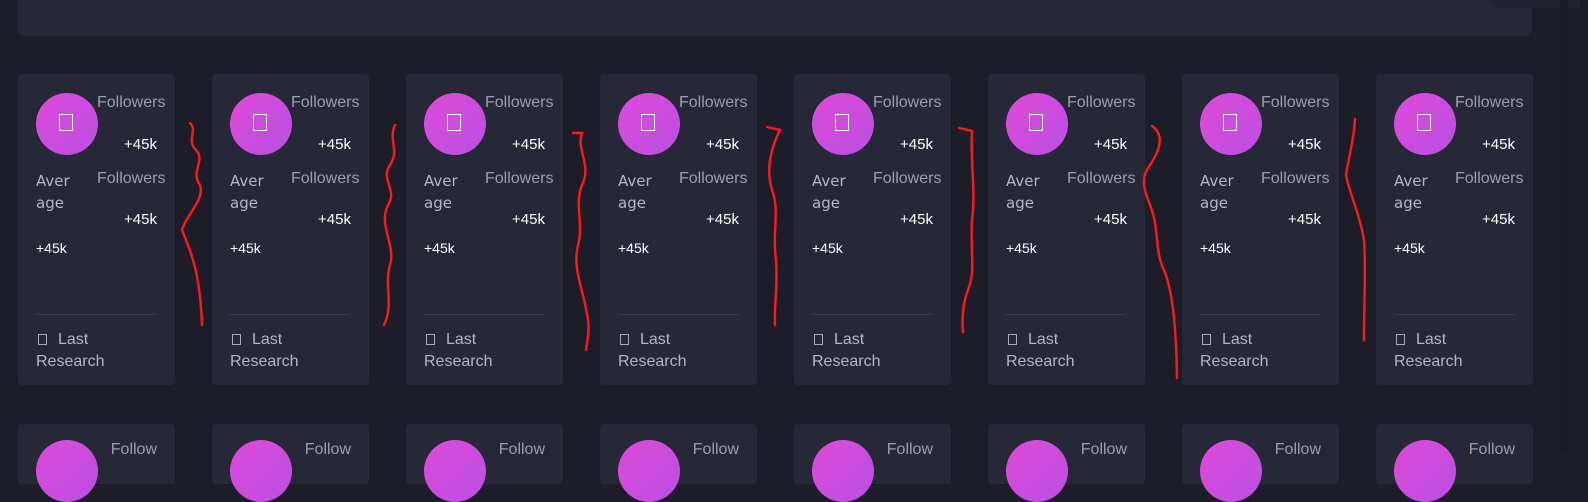 This screenshot has width=1588, height=502. Describe the element at coordinates (1564, 226) in the screenshot. I see `scrollbar-track` at that location.